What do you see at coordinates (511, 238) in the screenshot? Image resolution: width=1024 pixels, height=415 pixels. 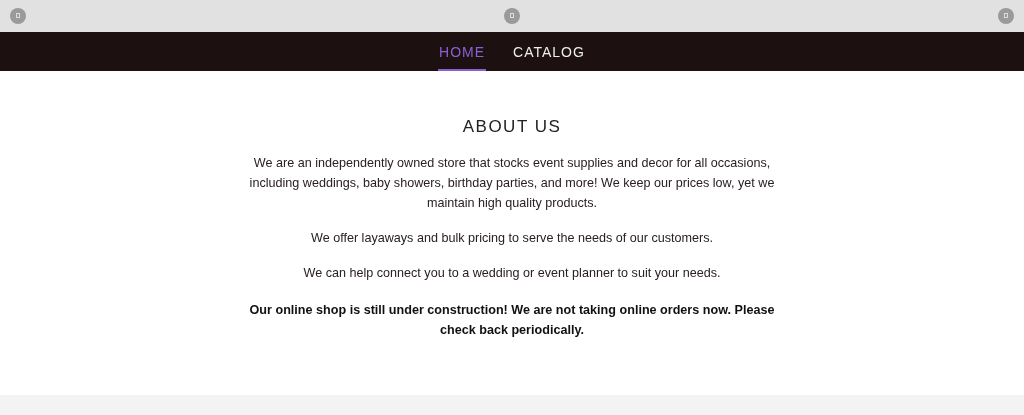 I see `paragraph: We offer layaways and bulk pricing to serve the needs of our customers.` at bounding box center [511, 238].